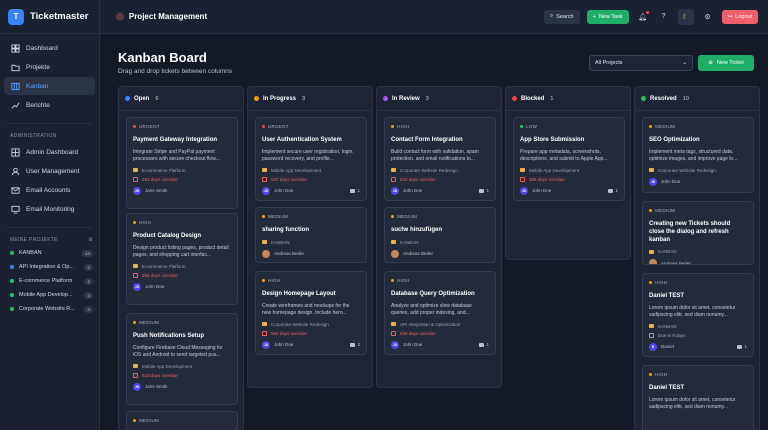 This screenshot has height=430, width=768. What do you see at coordinates (53, 171) in the screenshot?
I see `sidebar-item-label: User Management` at bounding box center [53, 171].